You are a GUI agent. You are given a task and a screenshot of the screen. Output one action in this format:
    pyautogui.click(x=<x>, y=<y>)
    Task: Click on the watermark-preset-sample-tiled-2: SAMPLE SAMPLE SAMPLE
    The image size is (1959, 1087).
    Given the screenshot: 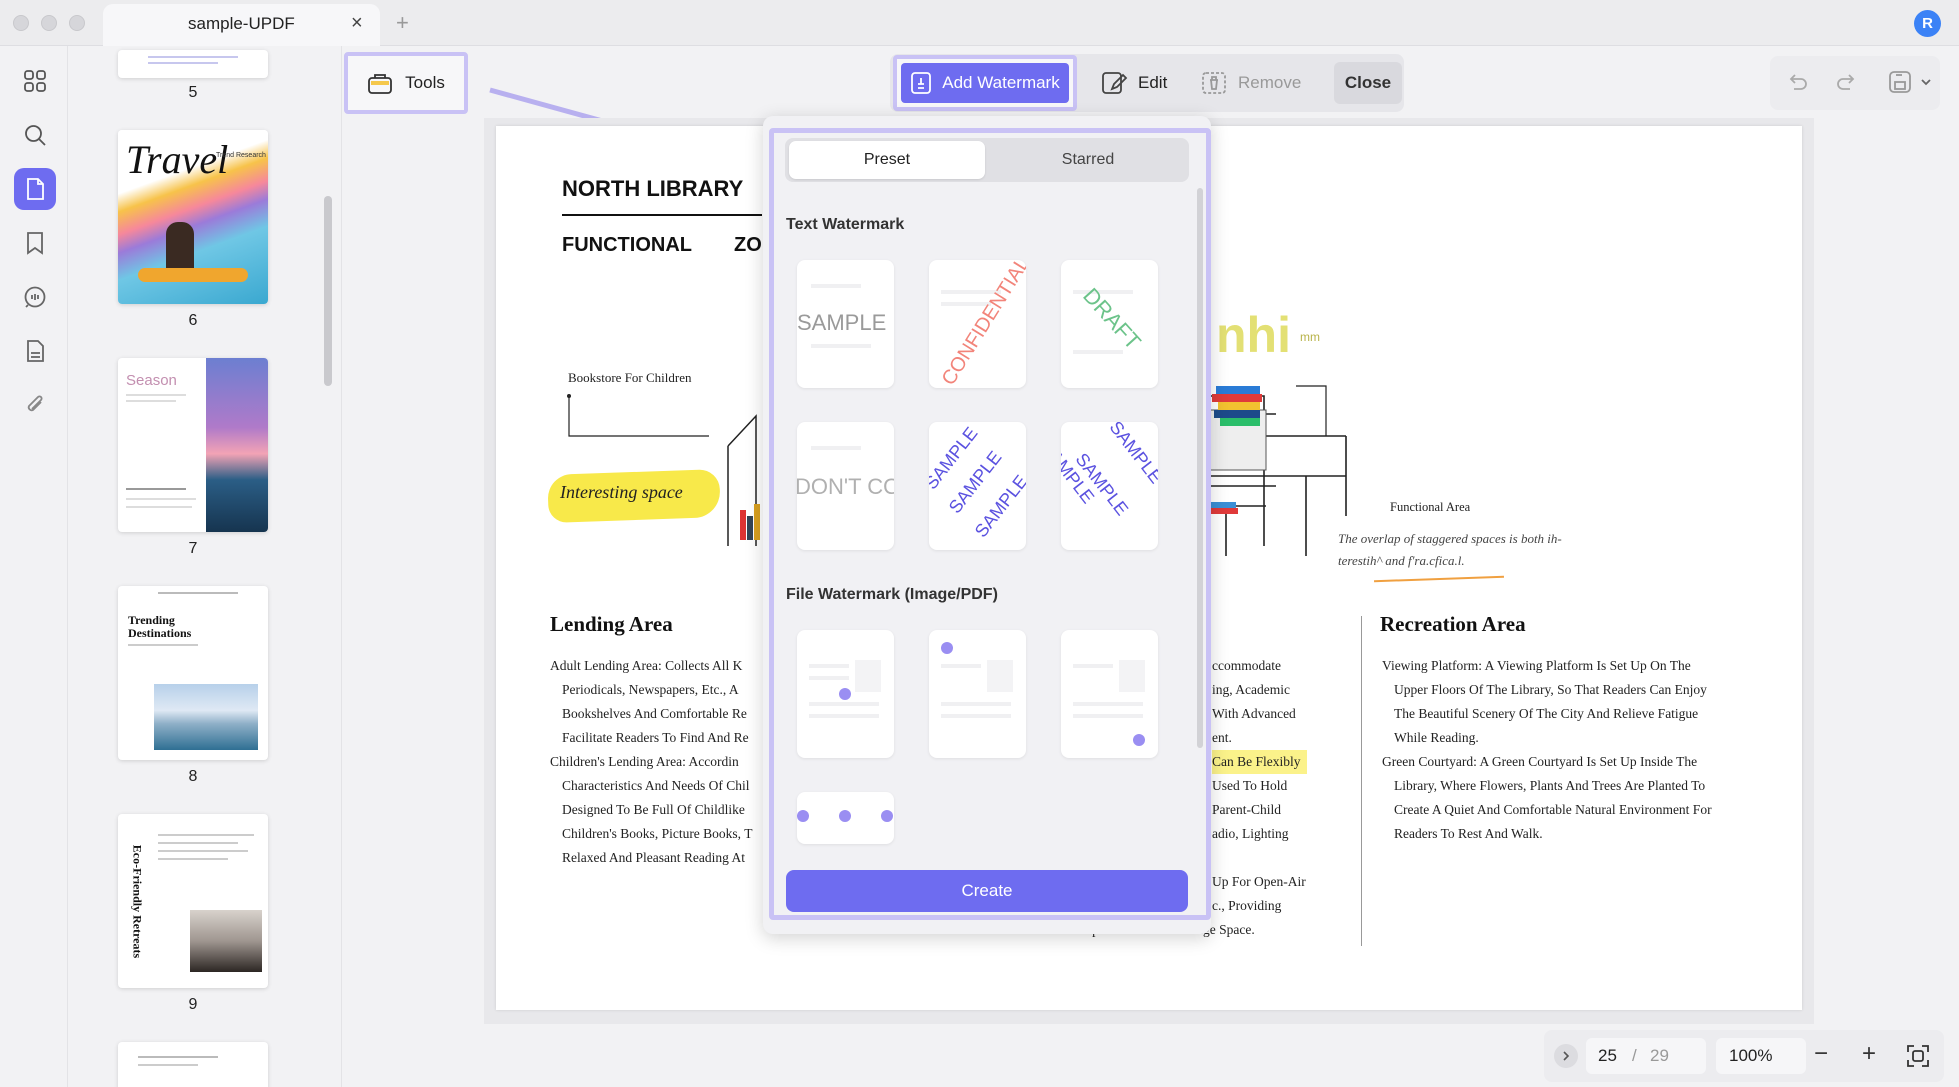 What is the action you would take?
    pyautogui.click(x=1109, y=486)
    